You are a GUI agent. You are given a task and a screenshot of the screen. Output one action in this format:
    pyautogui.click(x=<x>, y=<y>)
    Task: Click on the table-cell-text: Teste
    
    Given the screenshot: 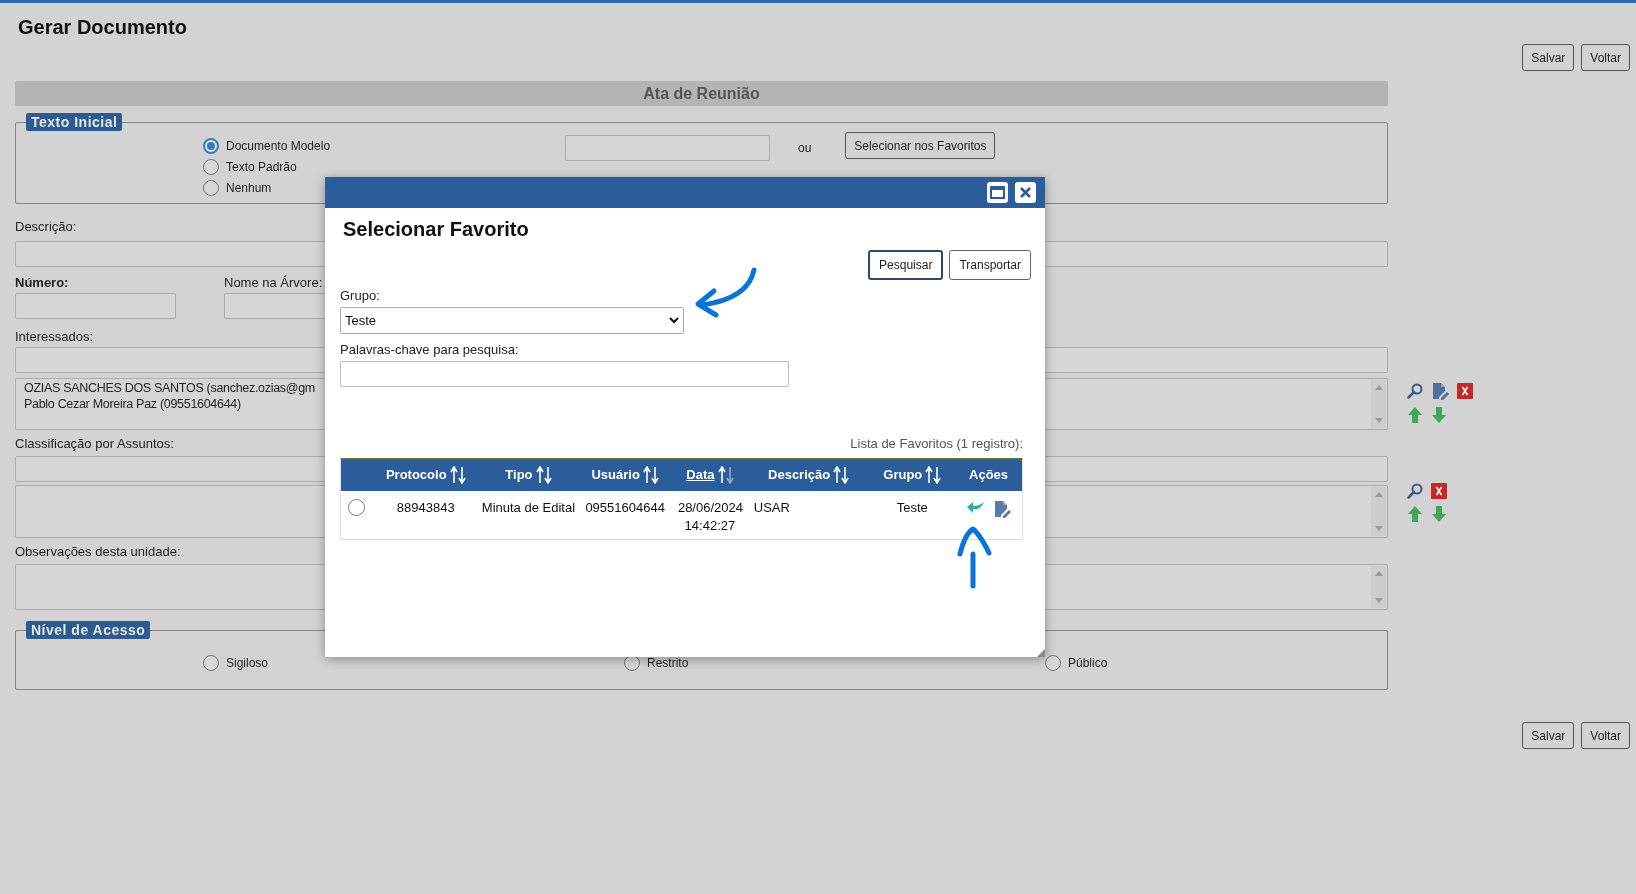 What is the action you would take?
    pyautogui.click(x=912, y=508)
    